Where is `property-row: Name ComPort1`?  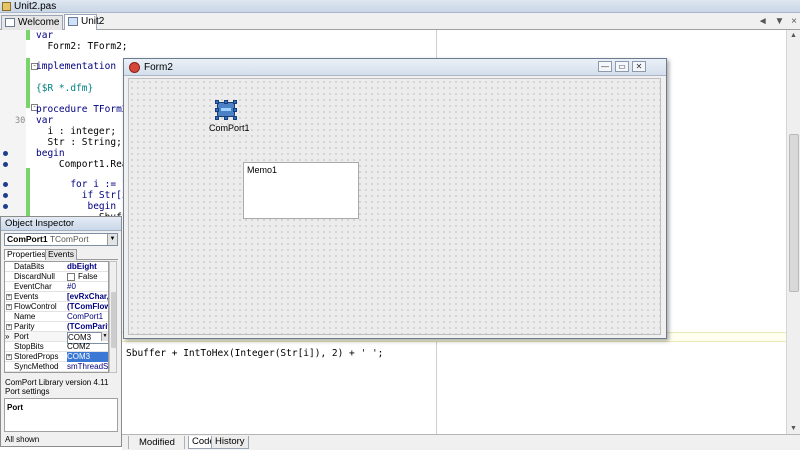
property-row: Name ComPort1 is located at coordinates (56, 317).